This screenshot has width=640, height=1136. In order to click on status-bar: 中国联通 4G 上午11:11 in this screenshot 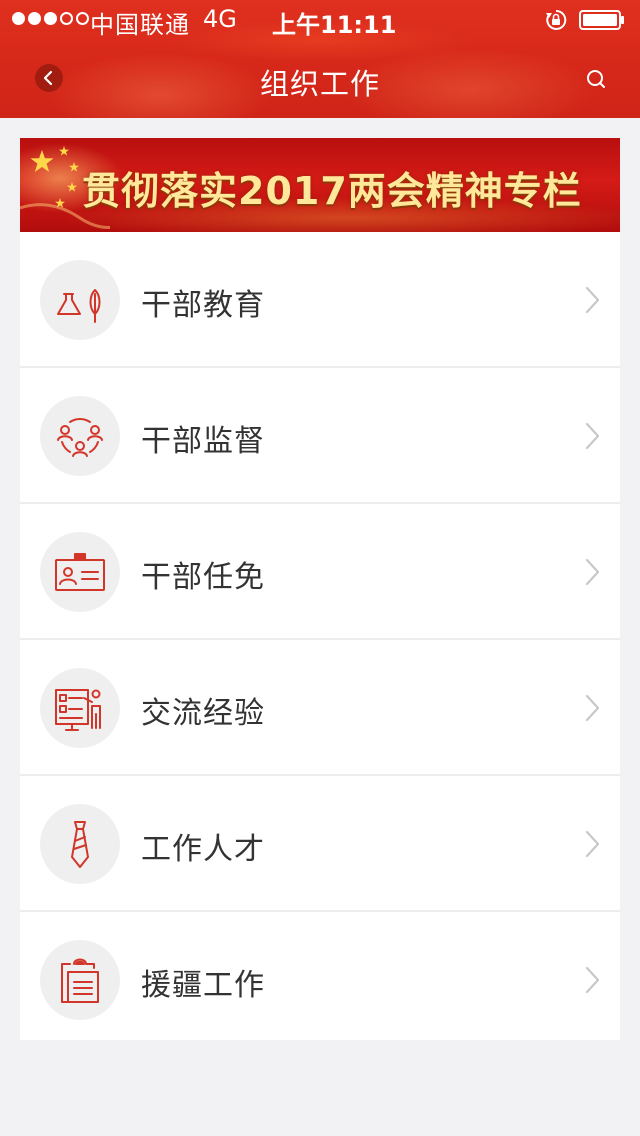, I will do `click(320, 20)`.